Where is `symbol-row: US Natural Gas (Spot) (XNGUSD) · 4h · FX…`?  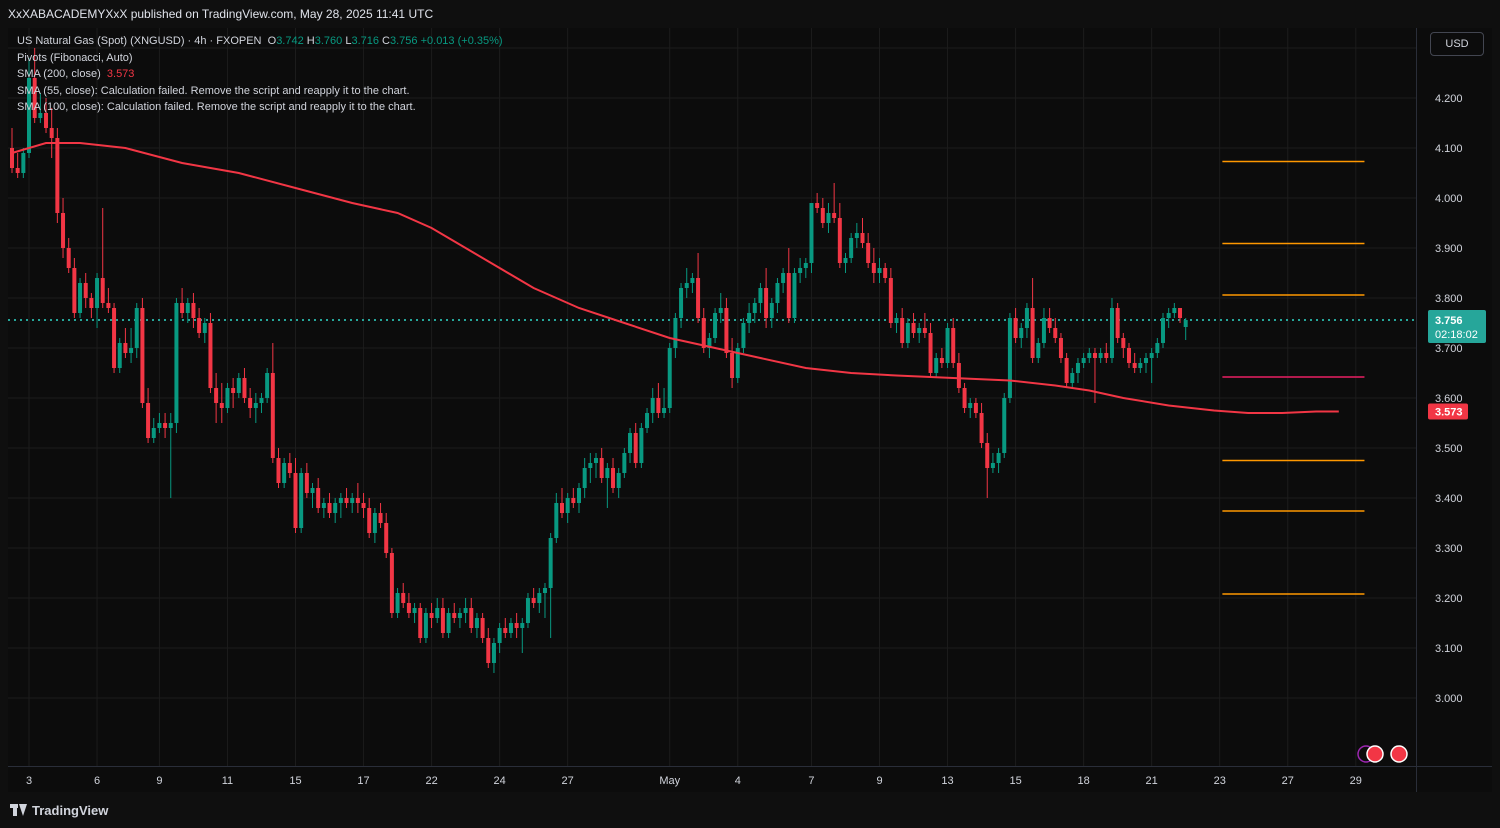 symbol-row: US Natural Gas (Spot) (XNGUSD) · 4h · FX… is located at coordinates (260, 41).